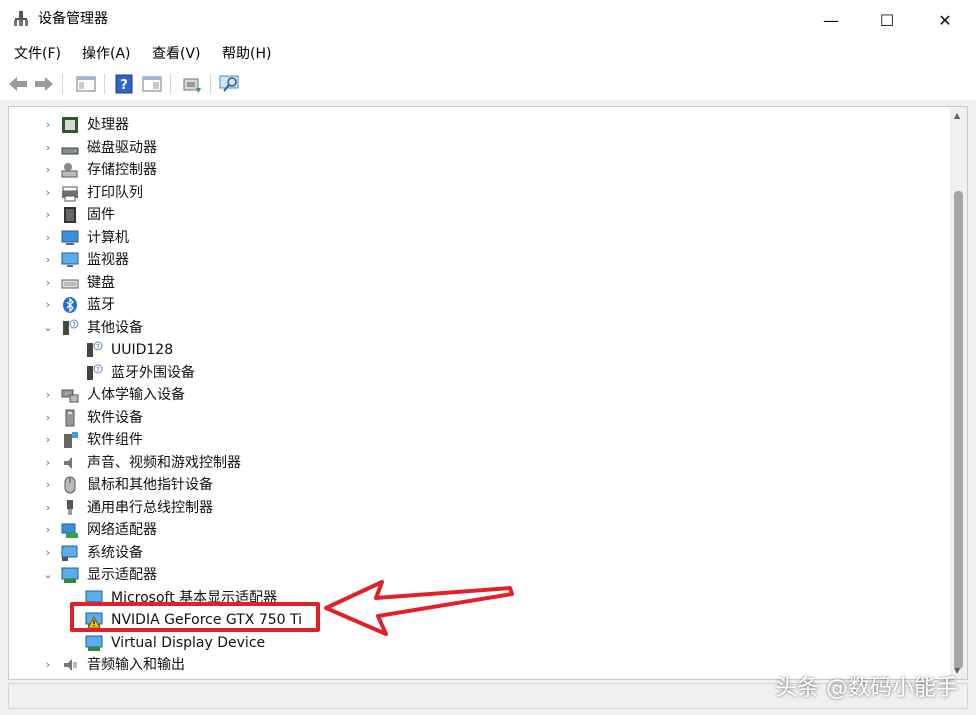  I want to click on unknown-device-icon: ?, so click(70, 328).